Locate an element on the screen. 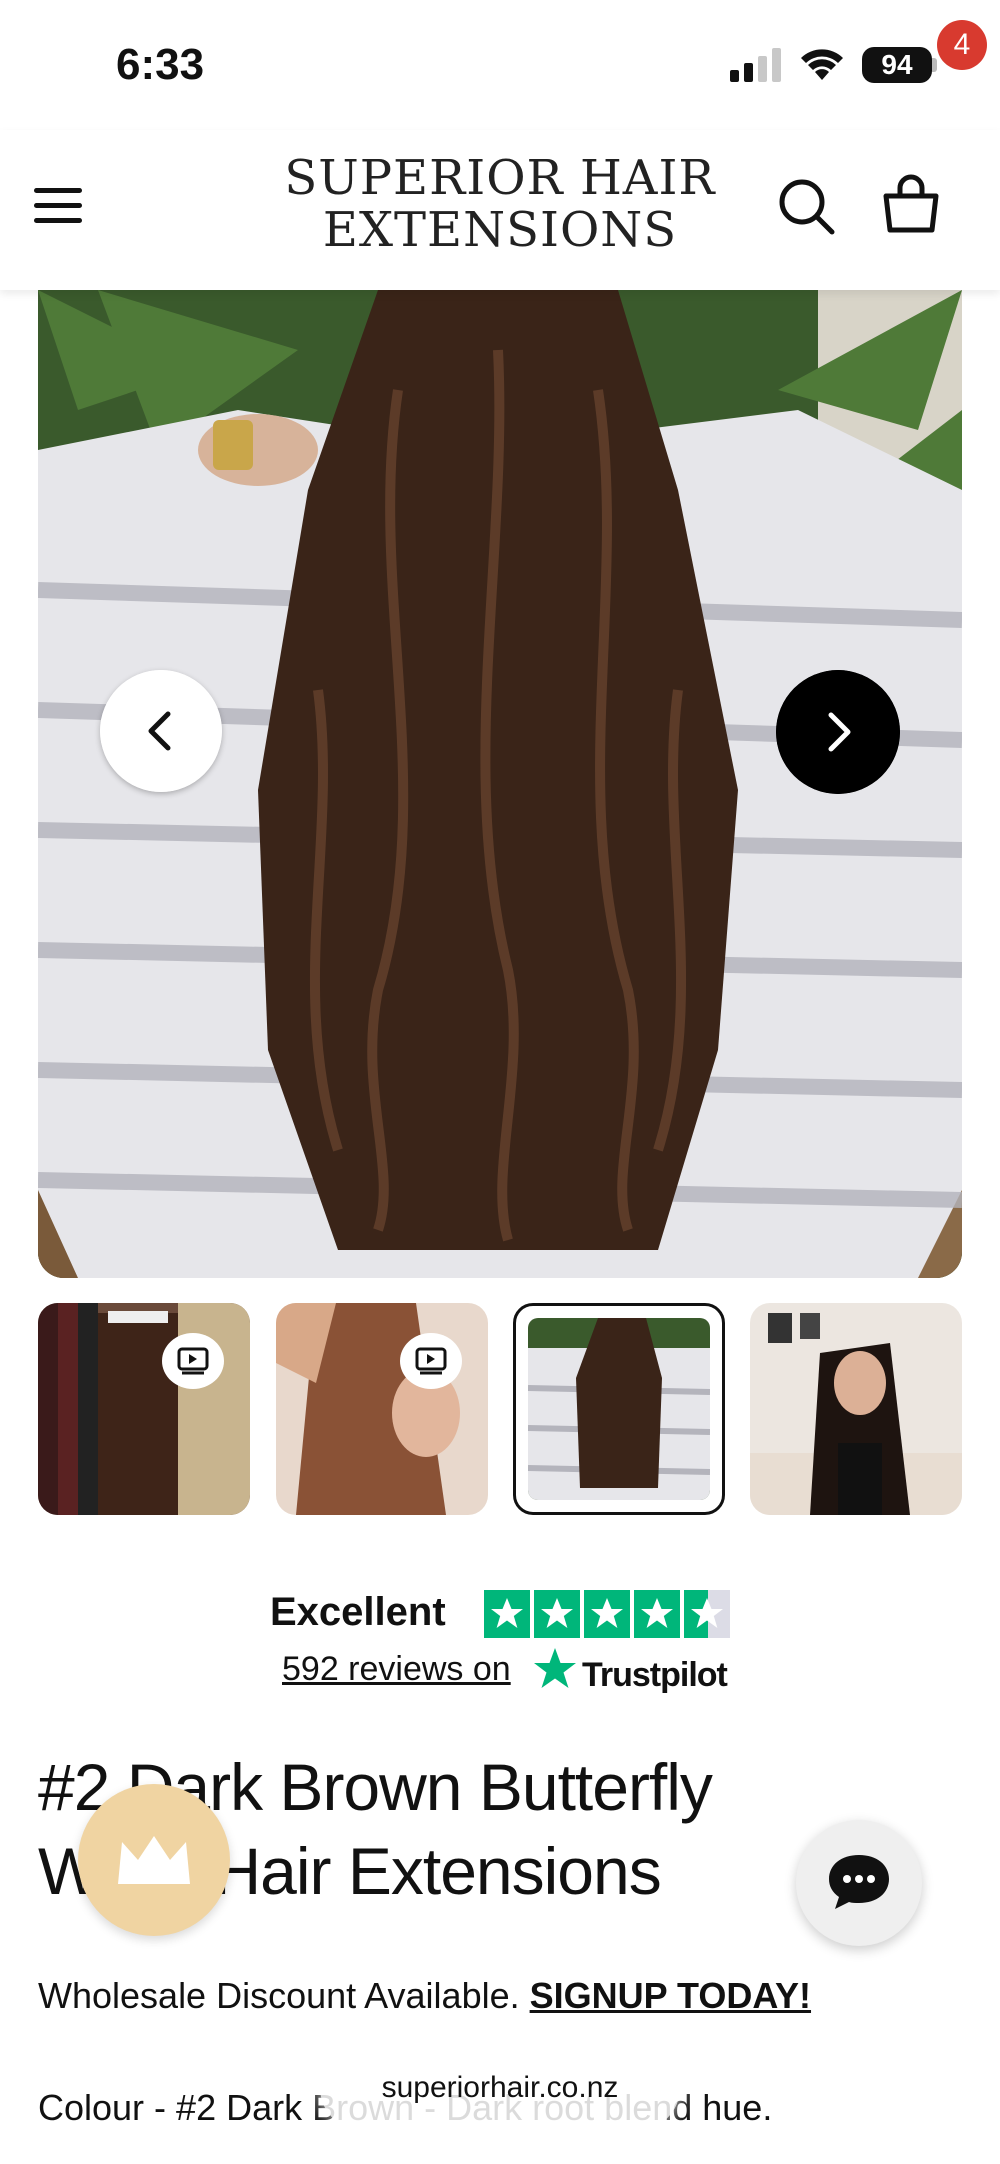  previous-image-button is located at coordinates (161, 731).